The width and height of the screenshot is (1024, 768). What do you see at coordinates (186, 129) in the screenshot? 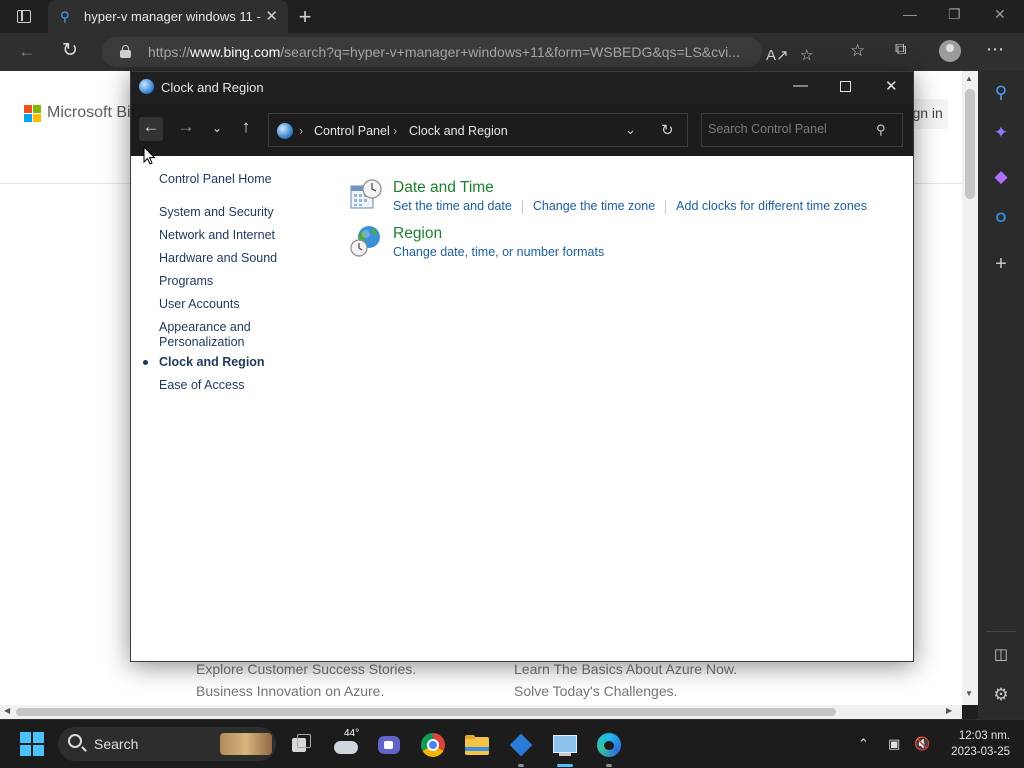
I see `forward-arrow-icon: →` at bounding box center [186, 129].